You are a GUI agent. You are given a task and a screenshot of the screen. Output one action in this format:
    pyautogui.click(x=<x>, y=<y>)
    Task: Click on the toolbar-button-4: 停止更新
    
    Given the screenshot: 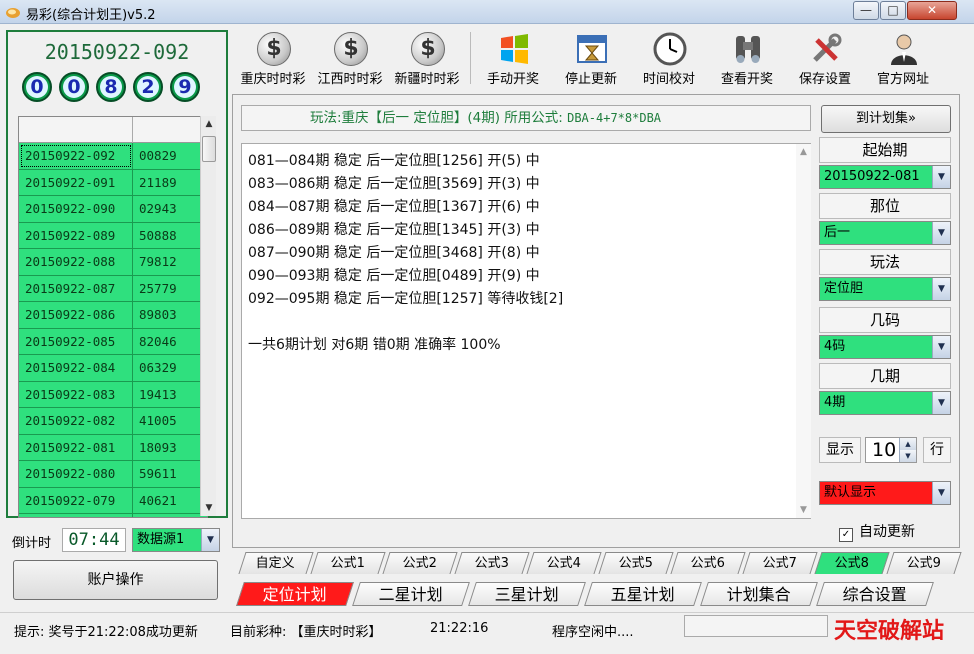 What is the action you would take?
    pyautogui.click(x=591, y=58)
    